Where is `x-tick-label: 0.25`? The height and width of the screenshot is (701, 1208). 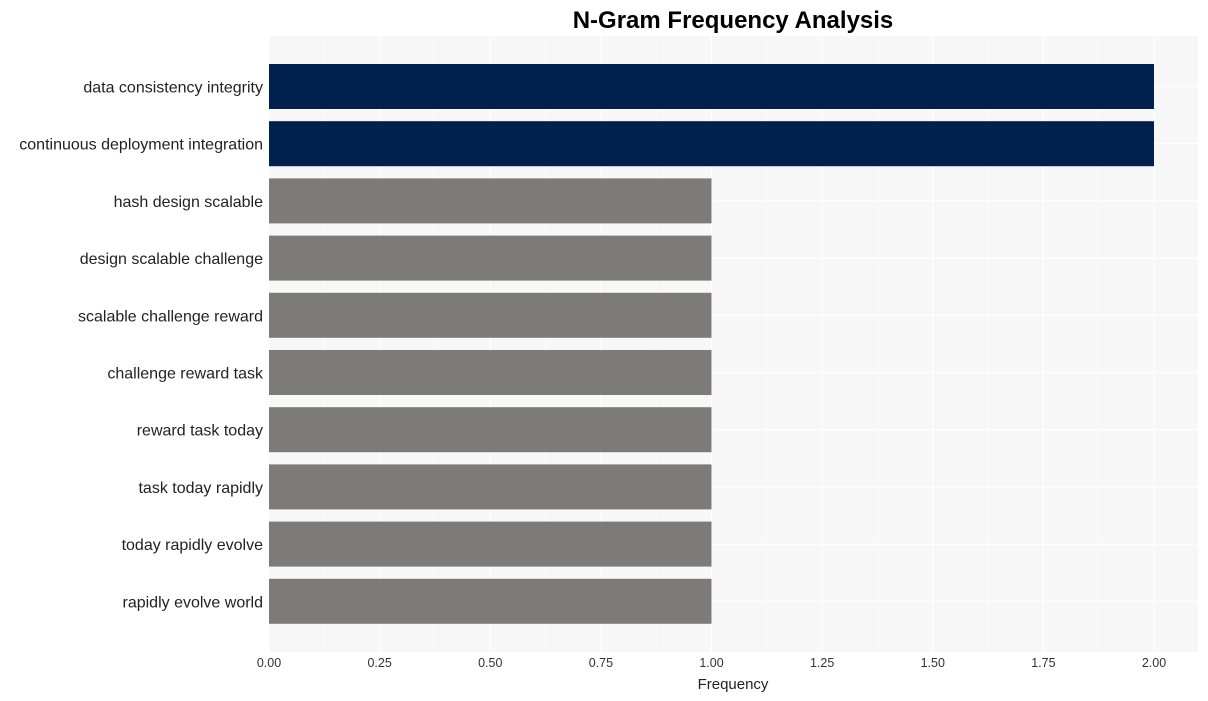 x-tick-label: 0.25 is located at coordinates (379, 663).